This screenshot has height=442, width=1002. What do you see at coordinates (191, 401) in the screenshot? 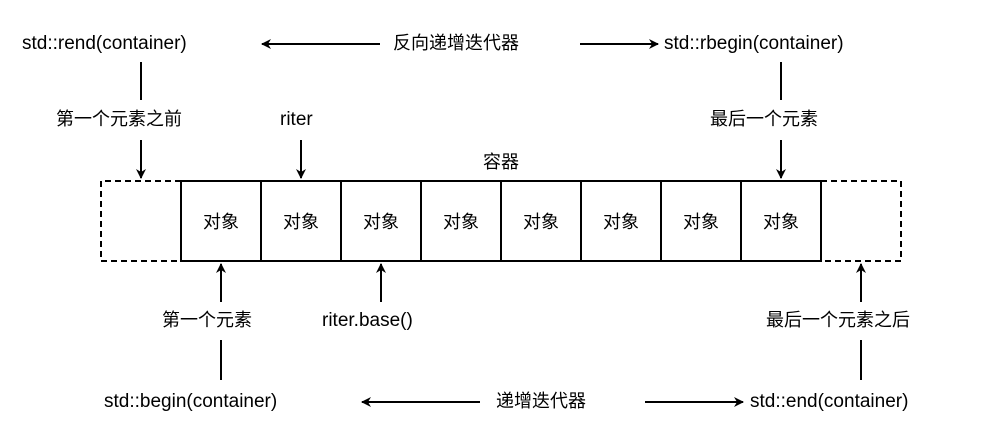
I see `begin-label: std::begin(container)` at bounding box center [191, 401].